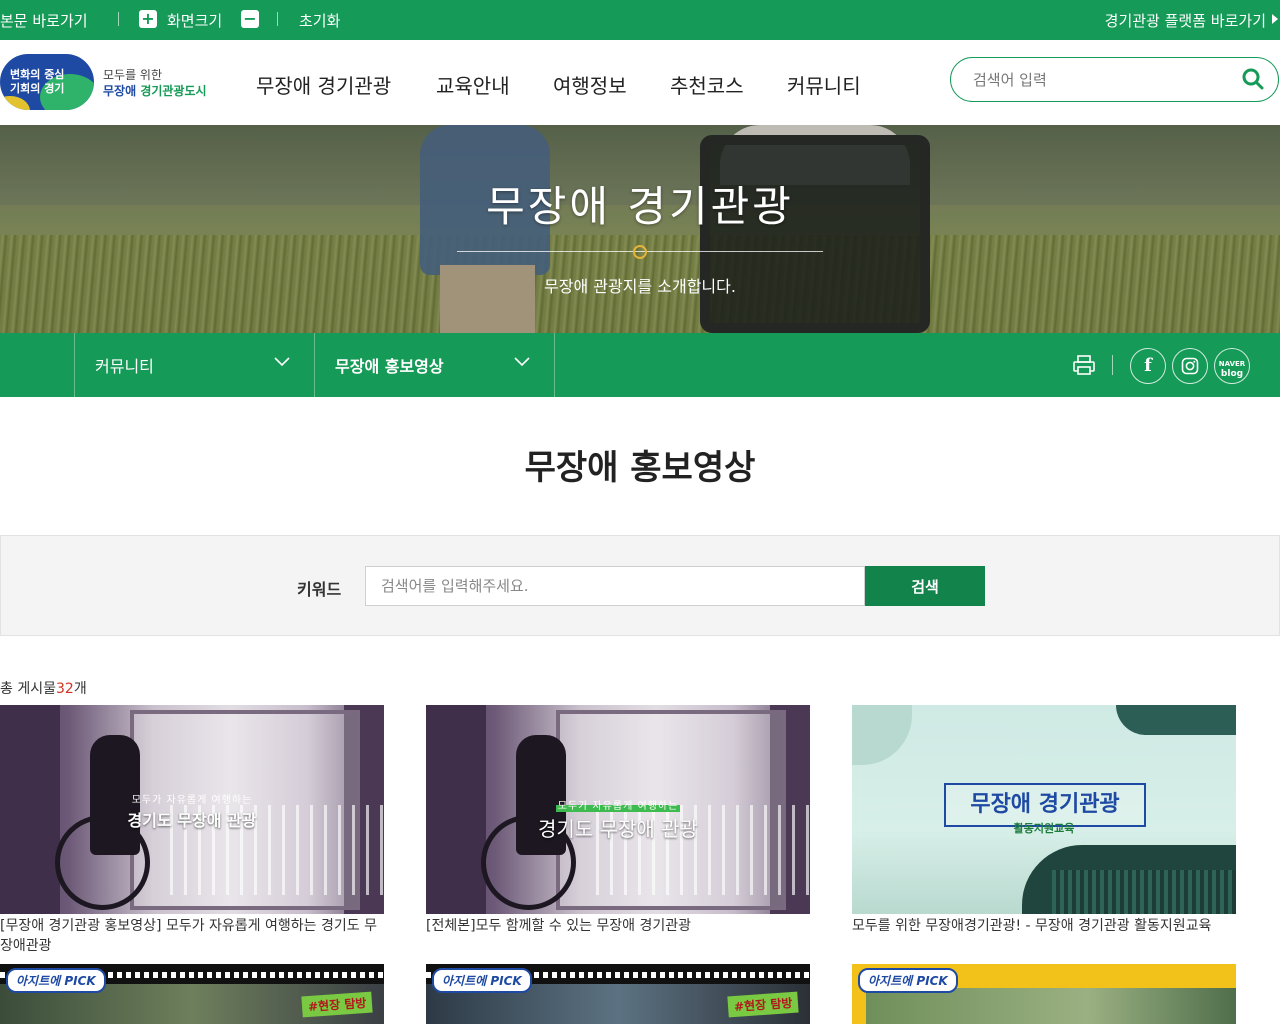 The width and height of the screenshot is (1280, 1024). I want to click on zoom-label: 화면크기, so click(195, 21).